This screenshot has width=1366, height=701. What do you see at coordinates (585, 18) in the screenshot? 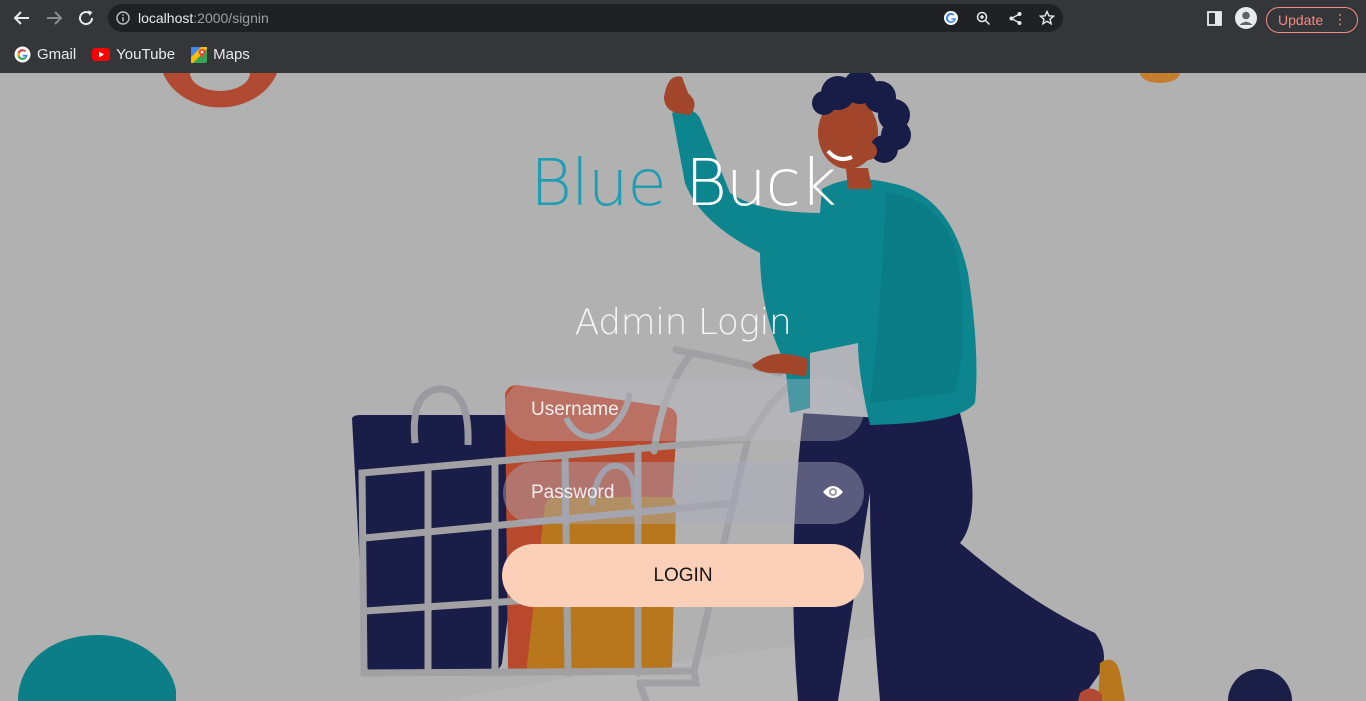
I see `address-bar: localhost:2000/signin` at bounding box center [585, 18].